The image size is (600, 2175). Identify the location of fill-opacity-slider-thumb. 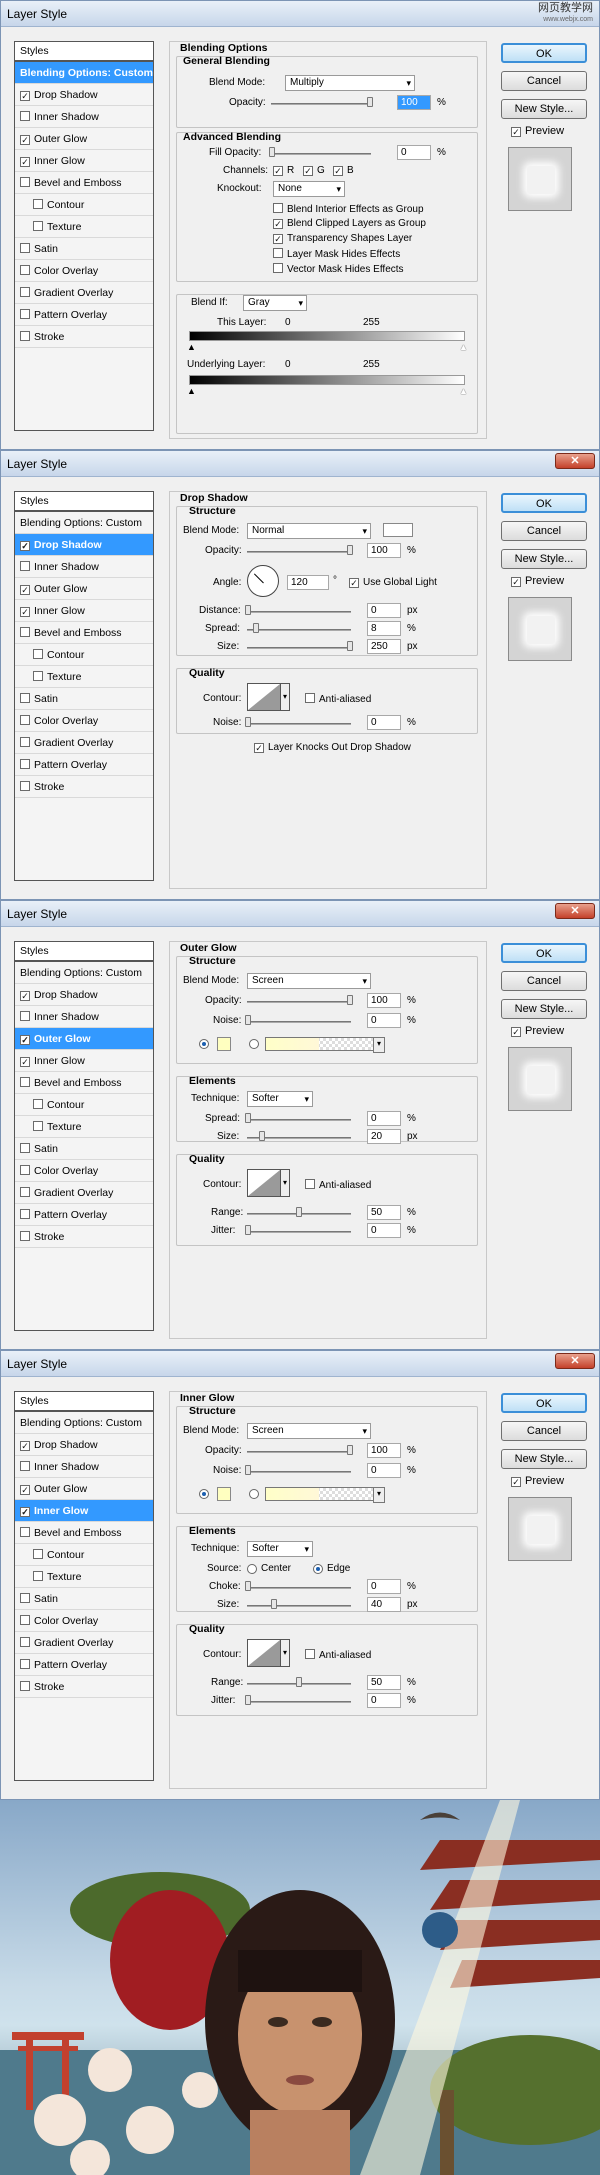
(272, 152).